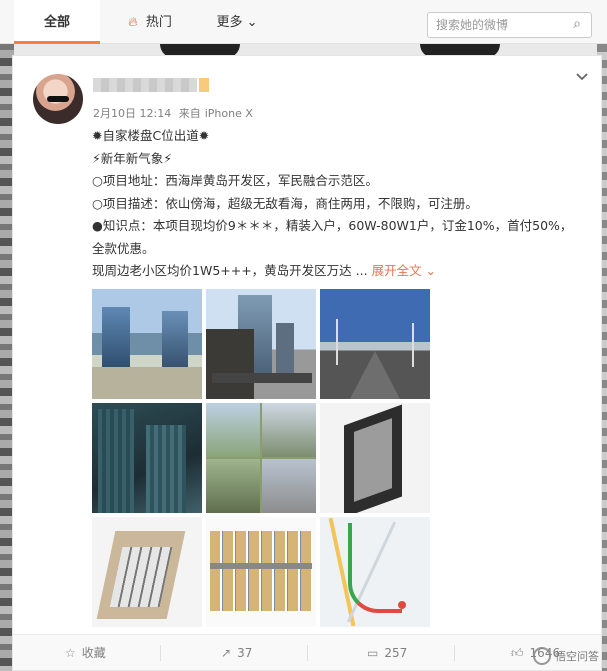  I want to click on photo-collage, so click(261, 458).